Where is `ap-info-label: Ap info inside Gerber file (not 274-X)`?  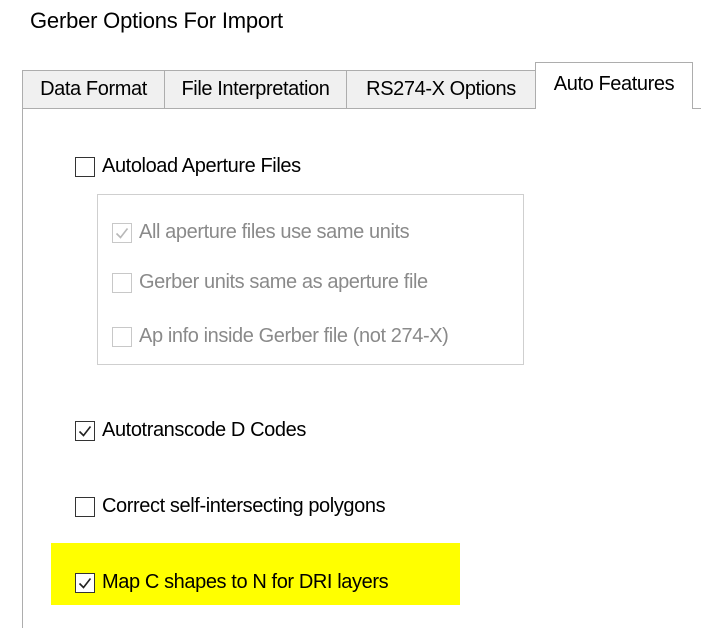 ap-info-label: Ap info inside Gerber file (not 274-X) is located at coordinates (294, 336).